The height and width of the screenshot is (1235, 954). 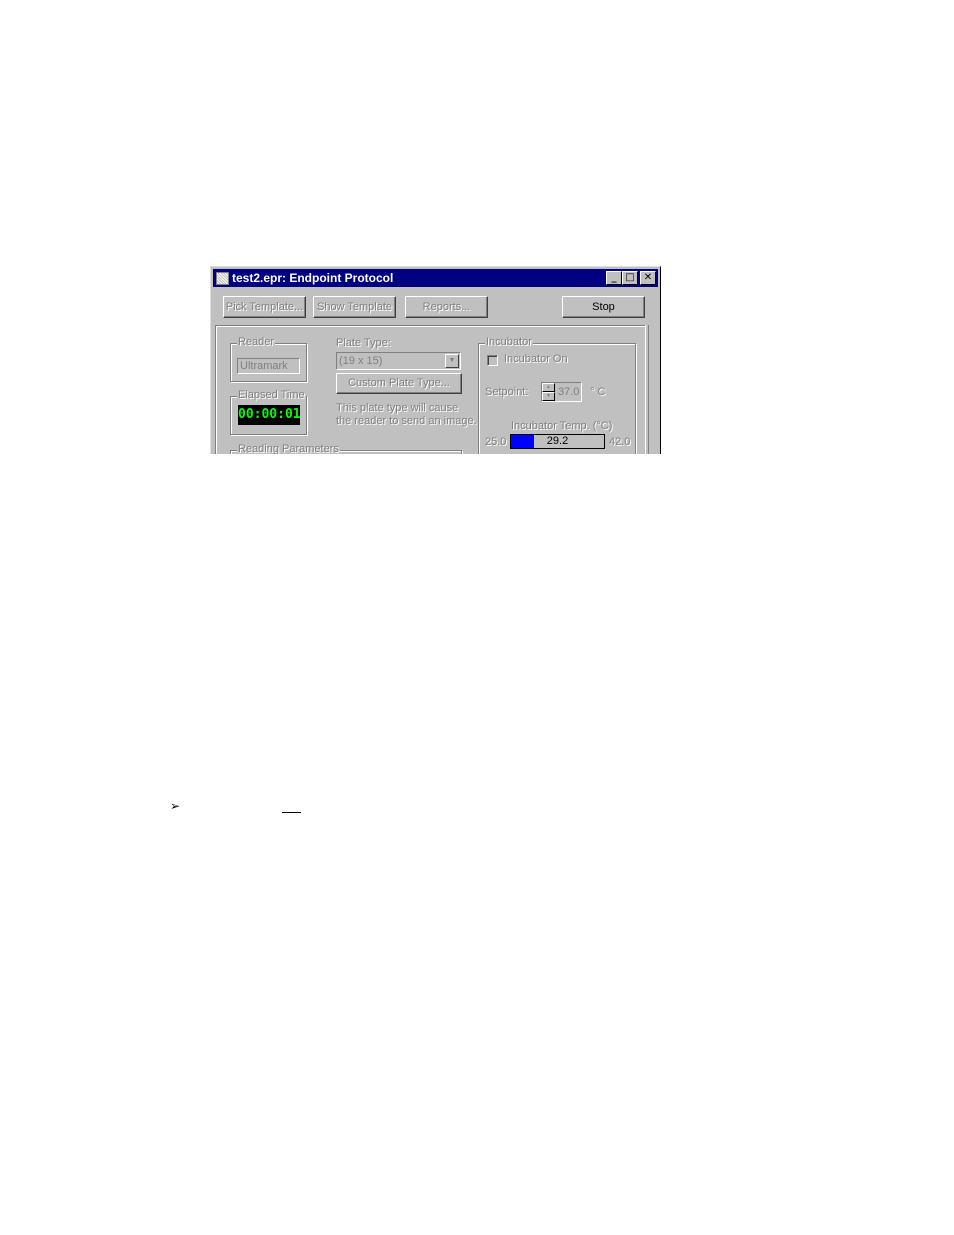 What do you see at coordinates (536, 359) in the screenshot?
I see `incubator-on-label: Incubator On` at bounding box center [536, 359].